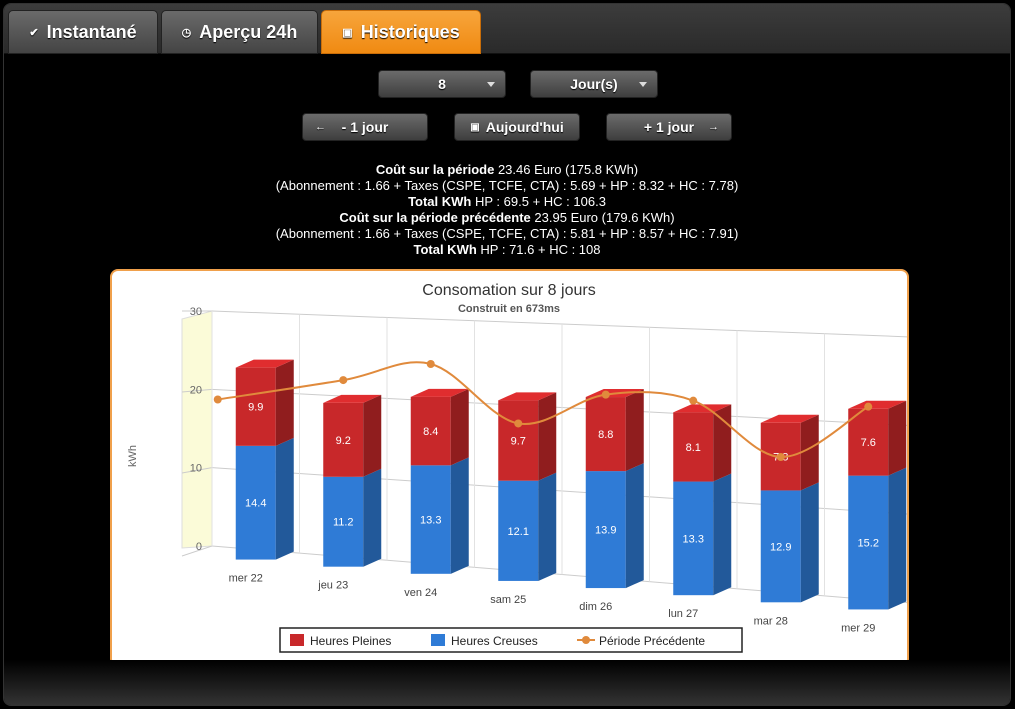  I want to click on x-tick-label: jeu 23, so click(332, 586).